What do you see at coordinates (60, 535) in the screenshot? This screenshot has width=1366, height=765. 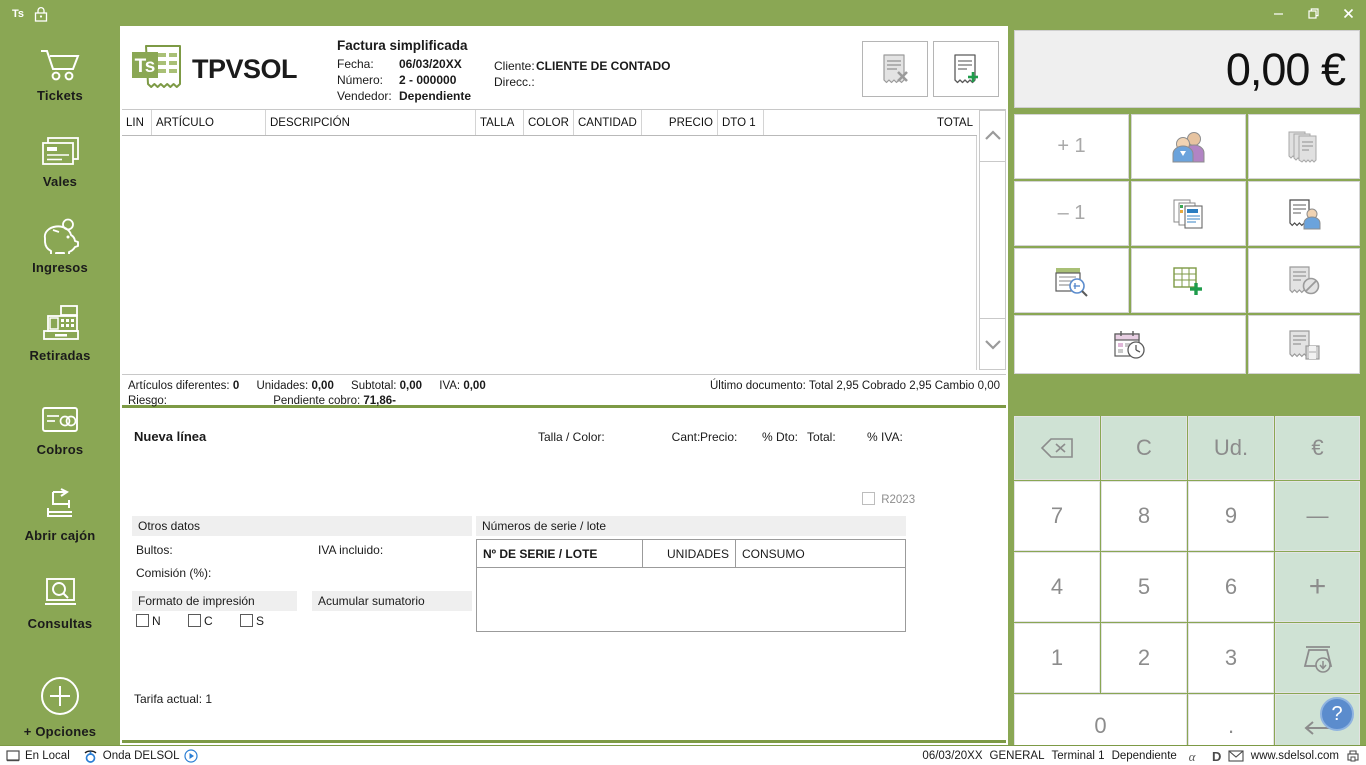 I see `sidebar-item-label: Abrir cajón` at bounding box center [60, 535].